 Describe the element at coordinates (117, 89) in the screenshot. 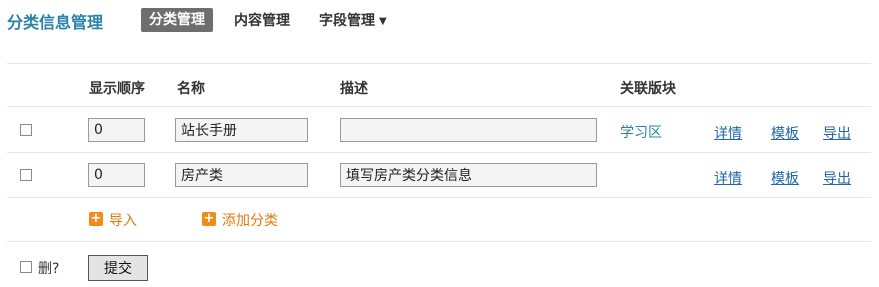

I see `col-header-order: 显示顺序` at that location.